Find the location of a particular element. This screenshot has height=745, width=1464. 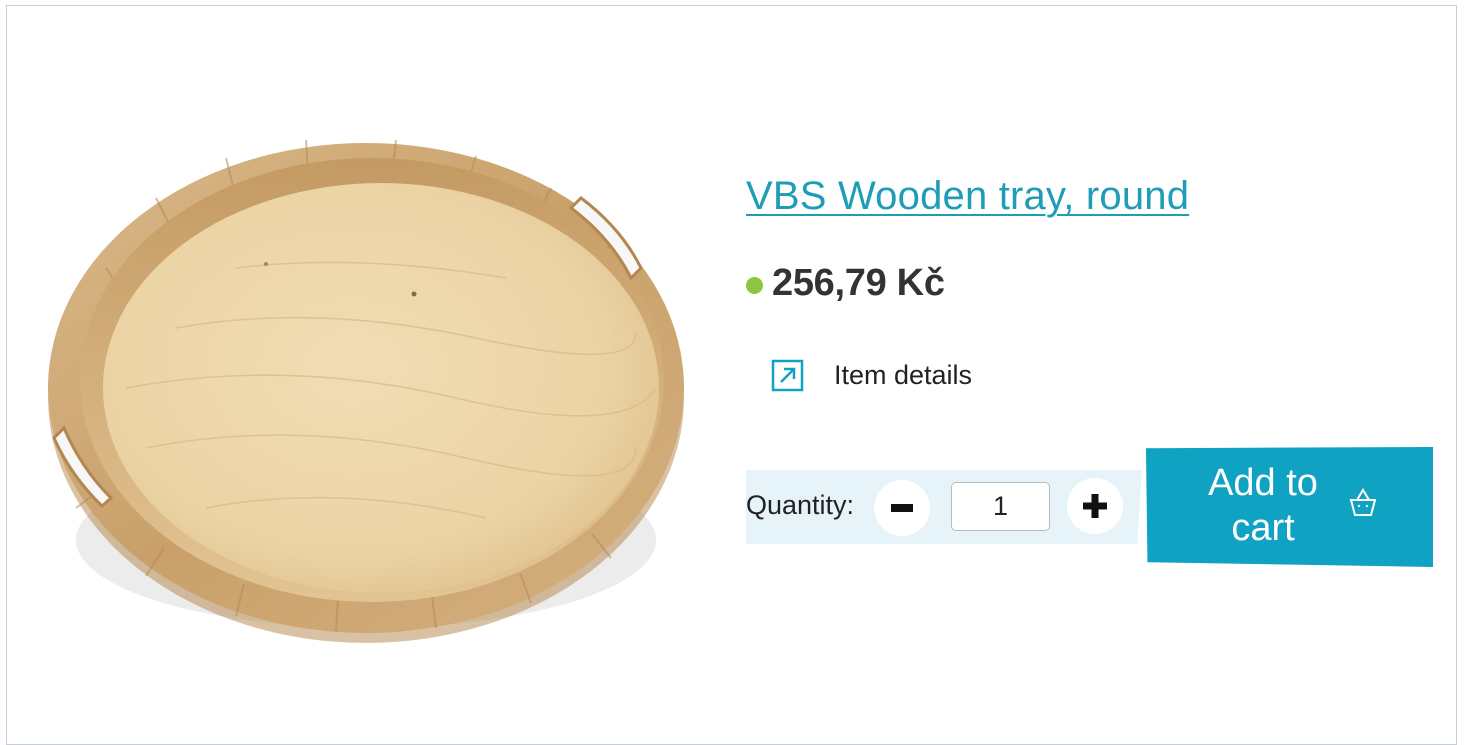

product-title-link: VBS Wooden tray, round is located at coordinates (967, 196).